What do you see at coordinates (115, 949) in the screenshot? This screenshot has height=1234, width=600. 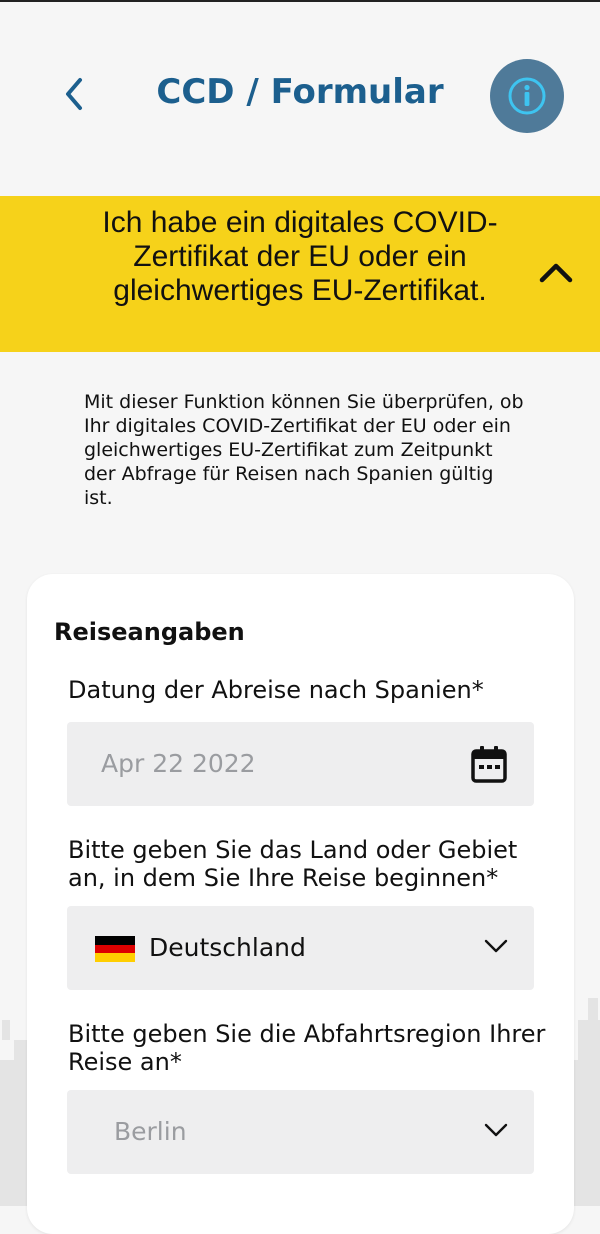 I see `germany-flag-icon` at bounding box center [115, 949].